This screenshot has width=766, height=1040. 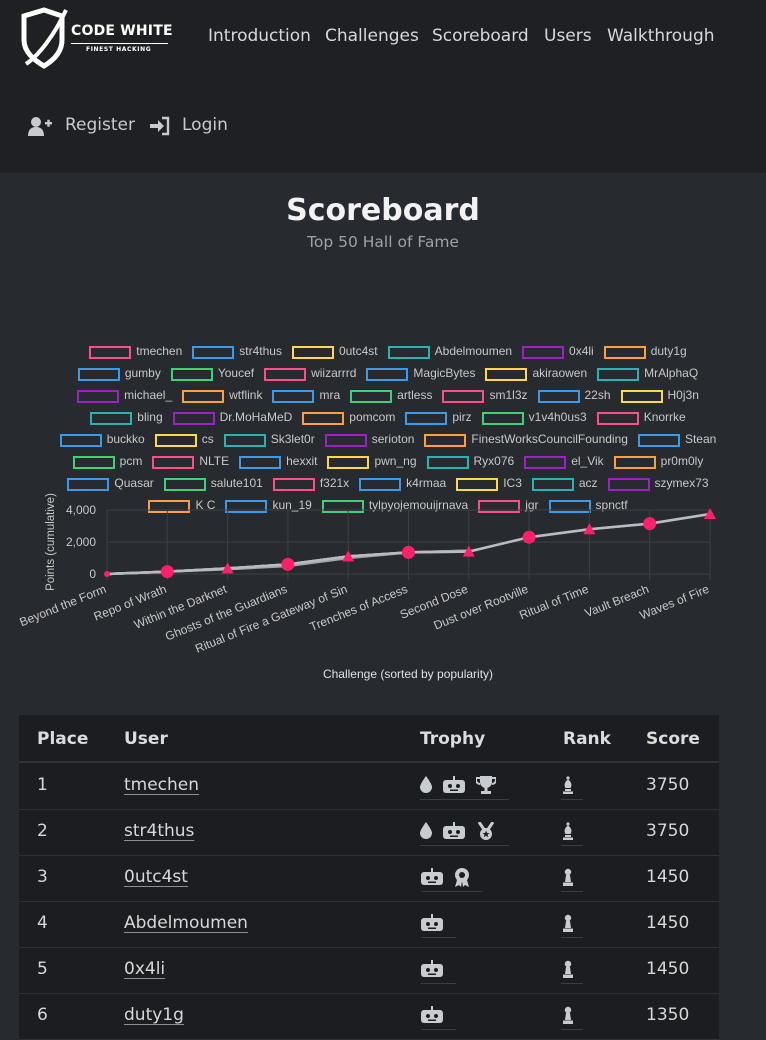 I want to click on user-link: Abdelmoumen, so click(x=186, y=923).